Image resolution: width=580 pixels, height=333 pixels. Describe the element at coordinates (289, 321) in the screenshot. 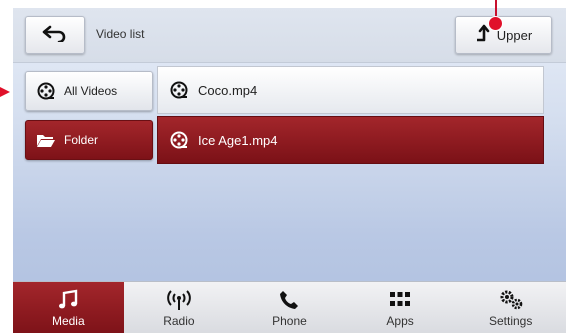

I see `nav-label: Phone` at that location.